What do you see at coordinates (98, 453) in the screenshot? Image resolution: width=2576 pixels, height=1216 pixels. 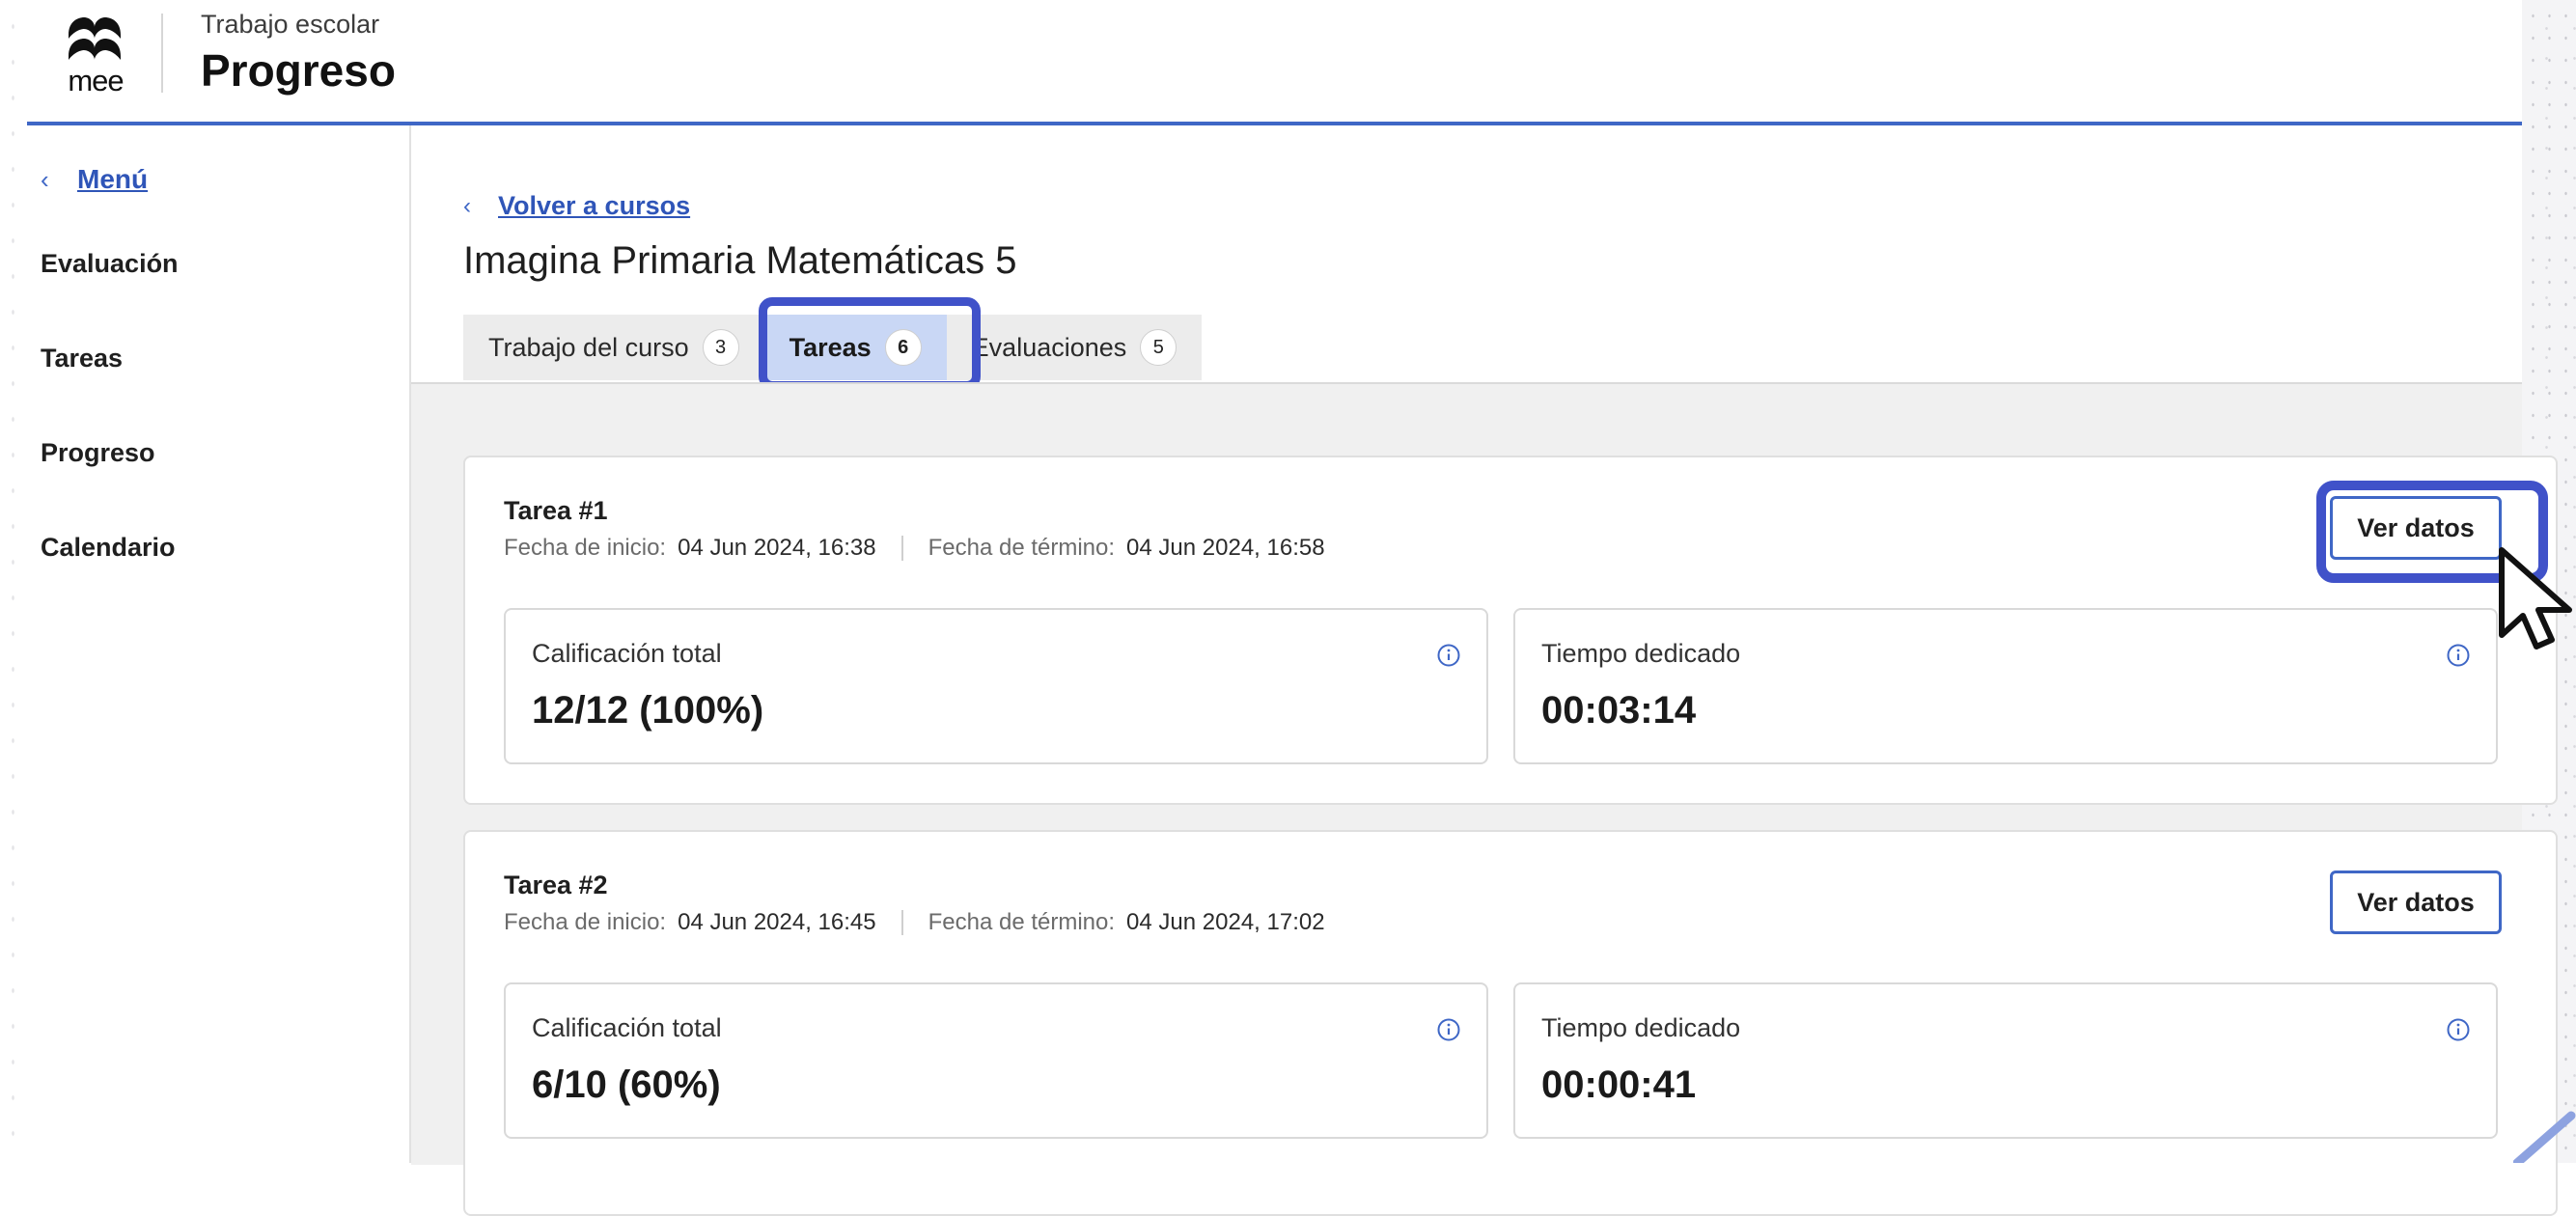 I see `sidebar-item-progreso: Progreso` at bounding box center [98, 453].